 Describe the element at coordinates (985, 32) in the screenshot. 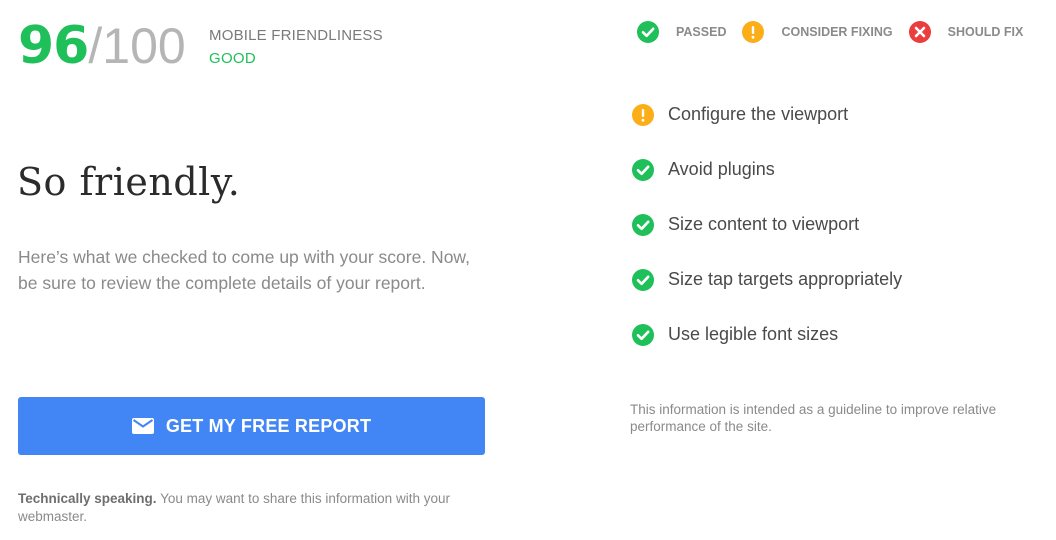

I see `legend-label: SHOULD FIX` at that location.